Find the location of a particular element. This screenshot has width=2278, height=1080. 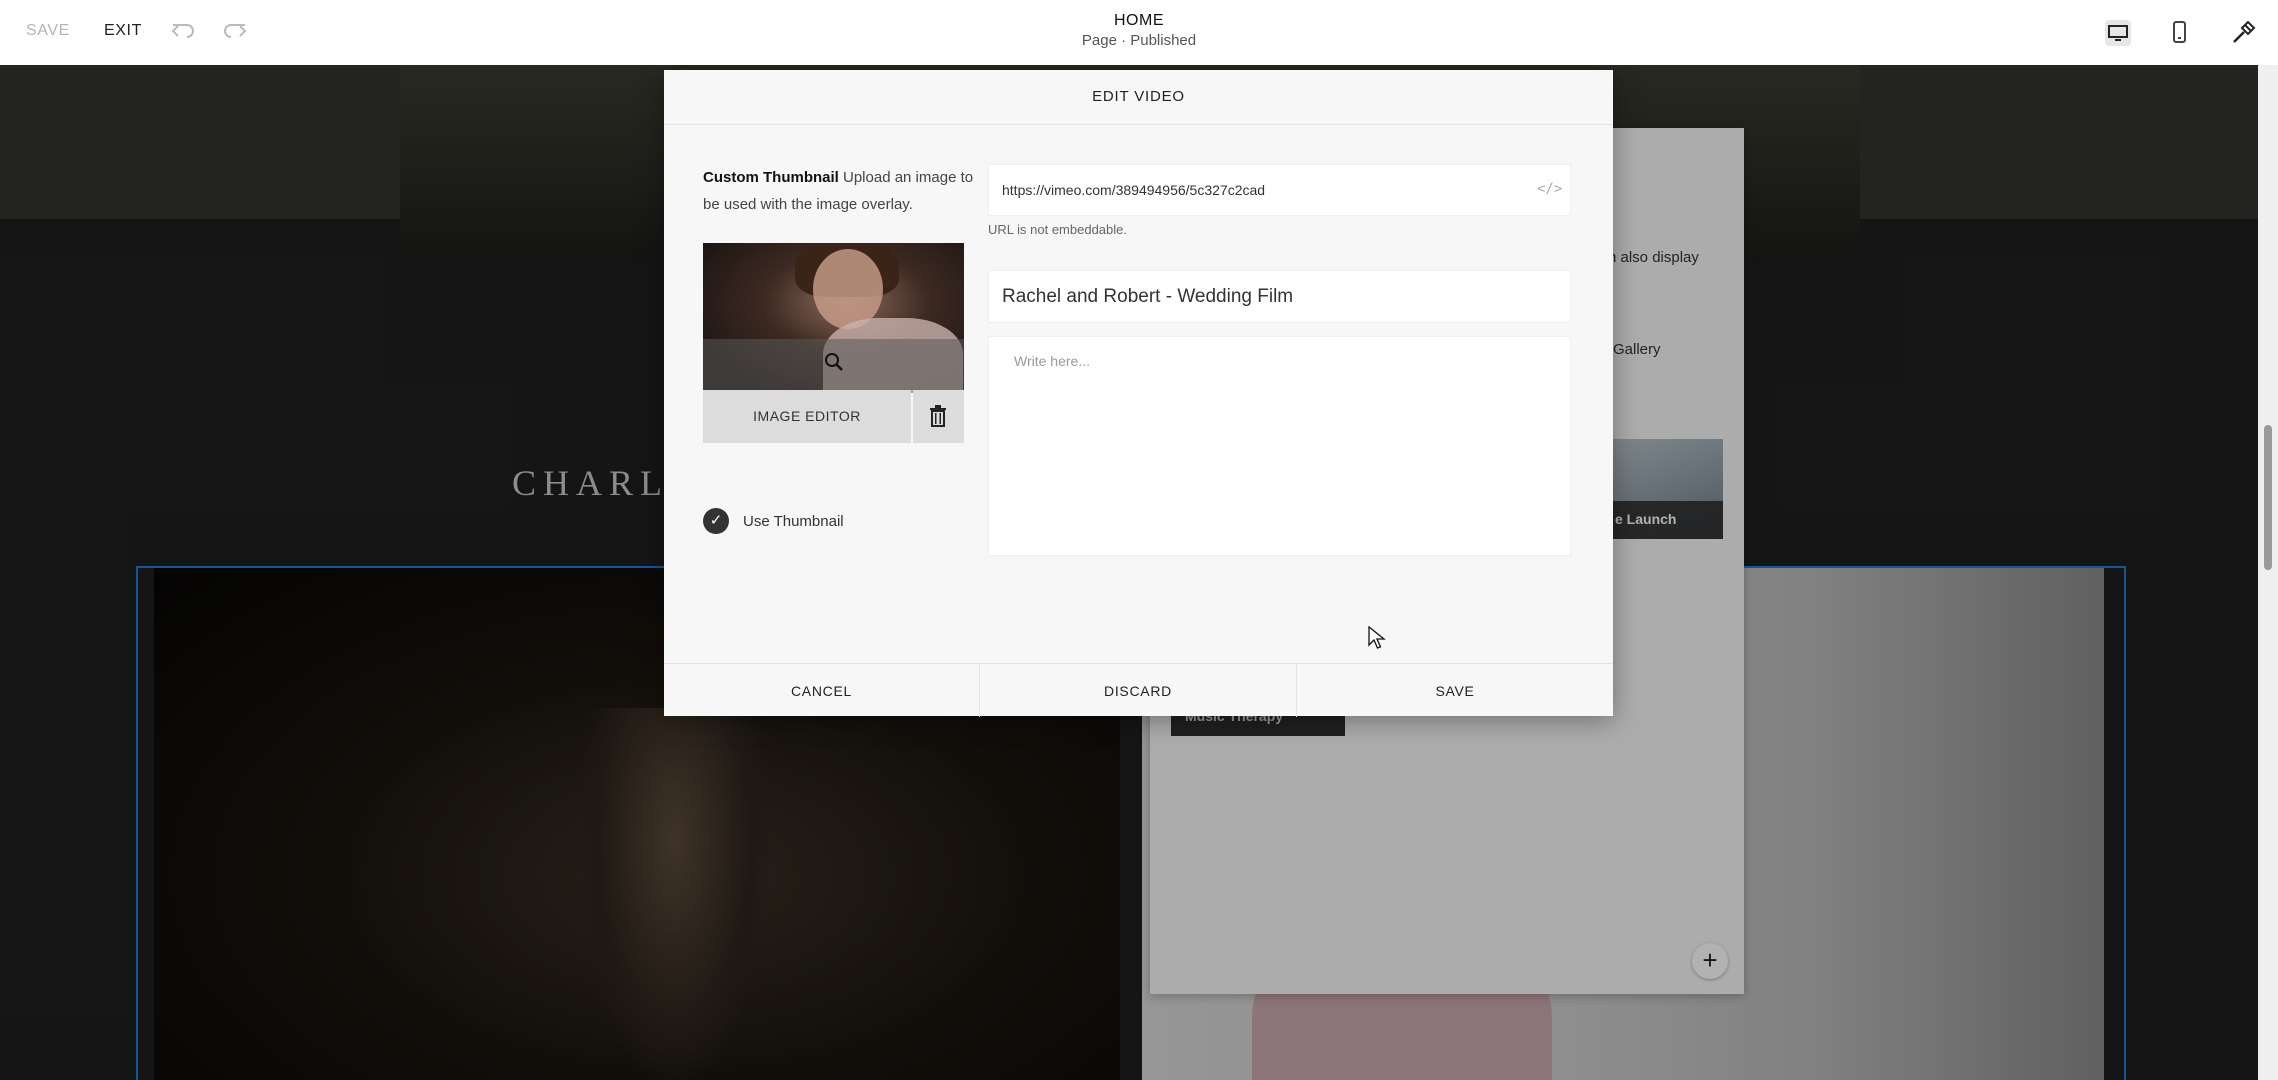

embed-code-icon: </> is located at coordinates (1549, 189).